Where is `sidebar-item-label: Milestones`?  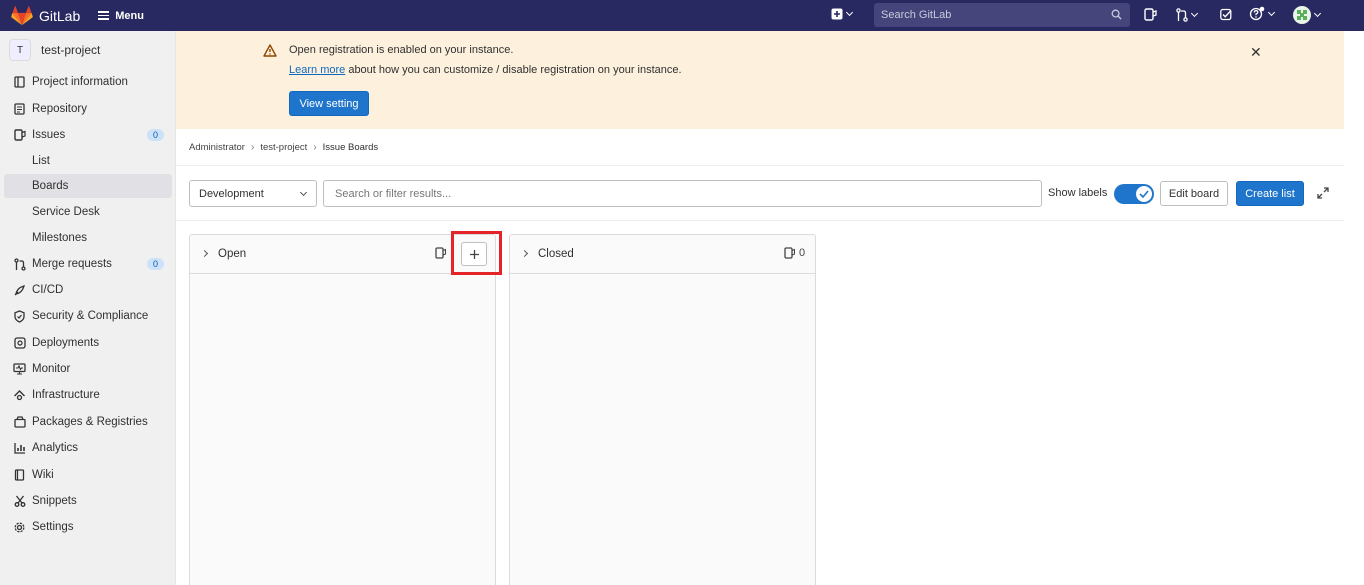
sidebar-item-label: Milestones is located at coordinates (59, 238).